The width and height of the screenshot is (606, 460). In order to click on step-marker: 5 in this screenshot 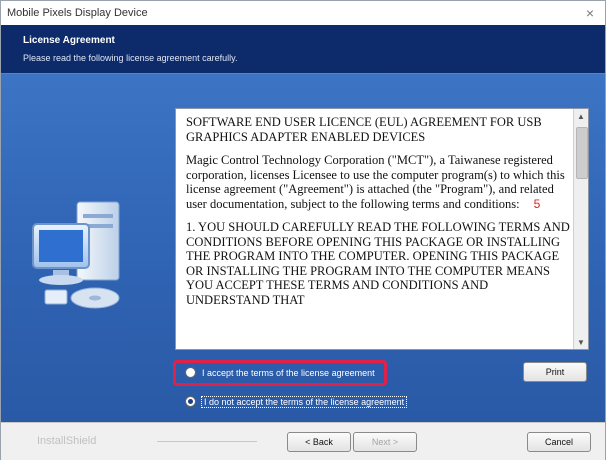, I will do `click(537, 203)`.